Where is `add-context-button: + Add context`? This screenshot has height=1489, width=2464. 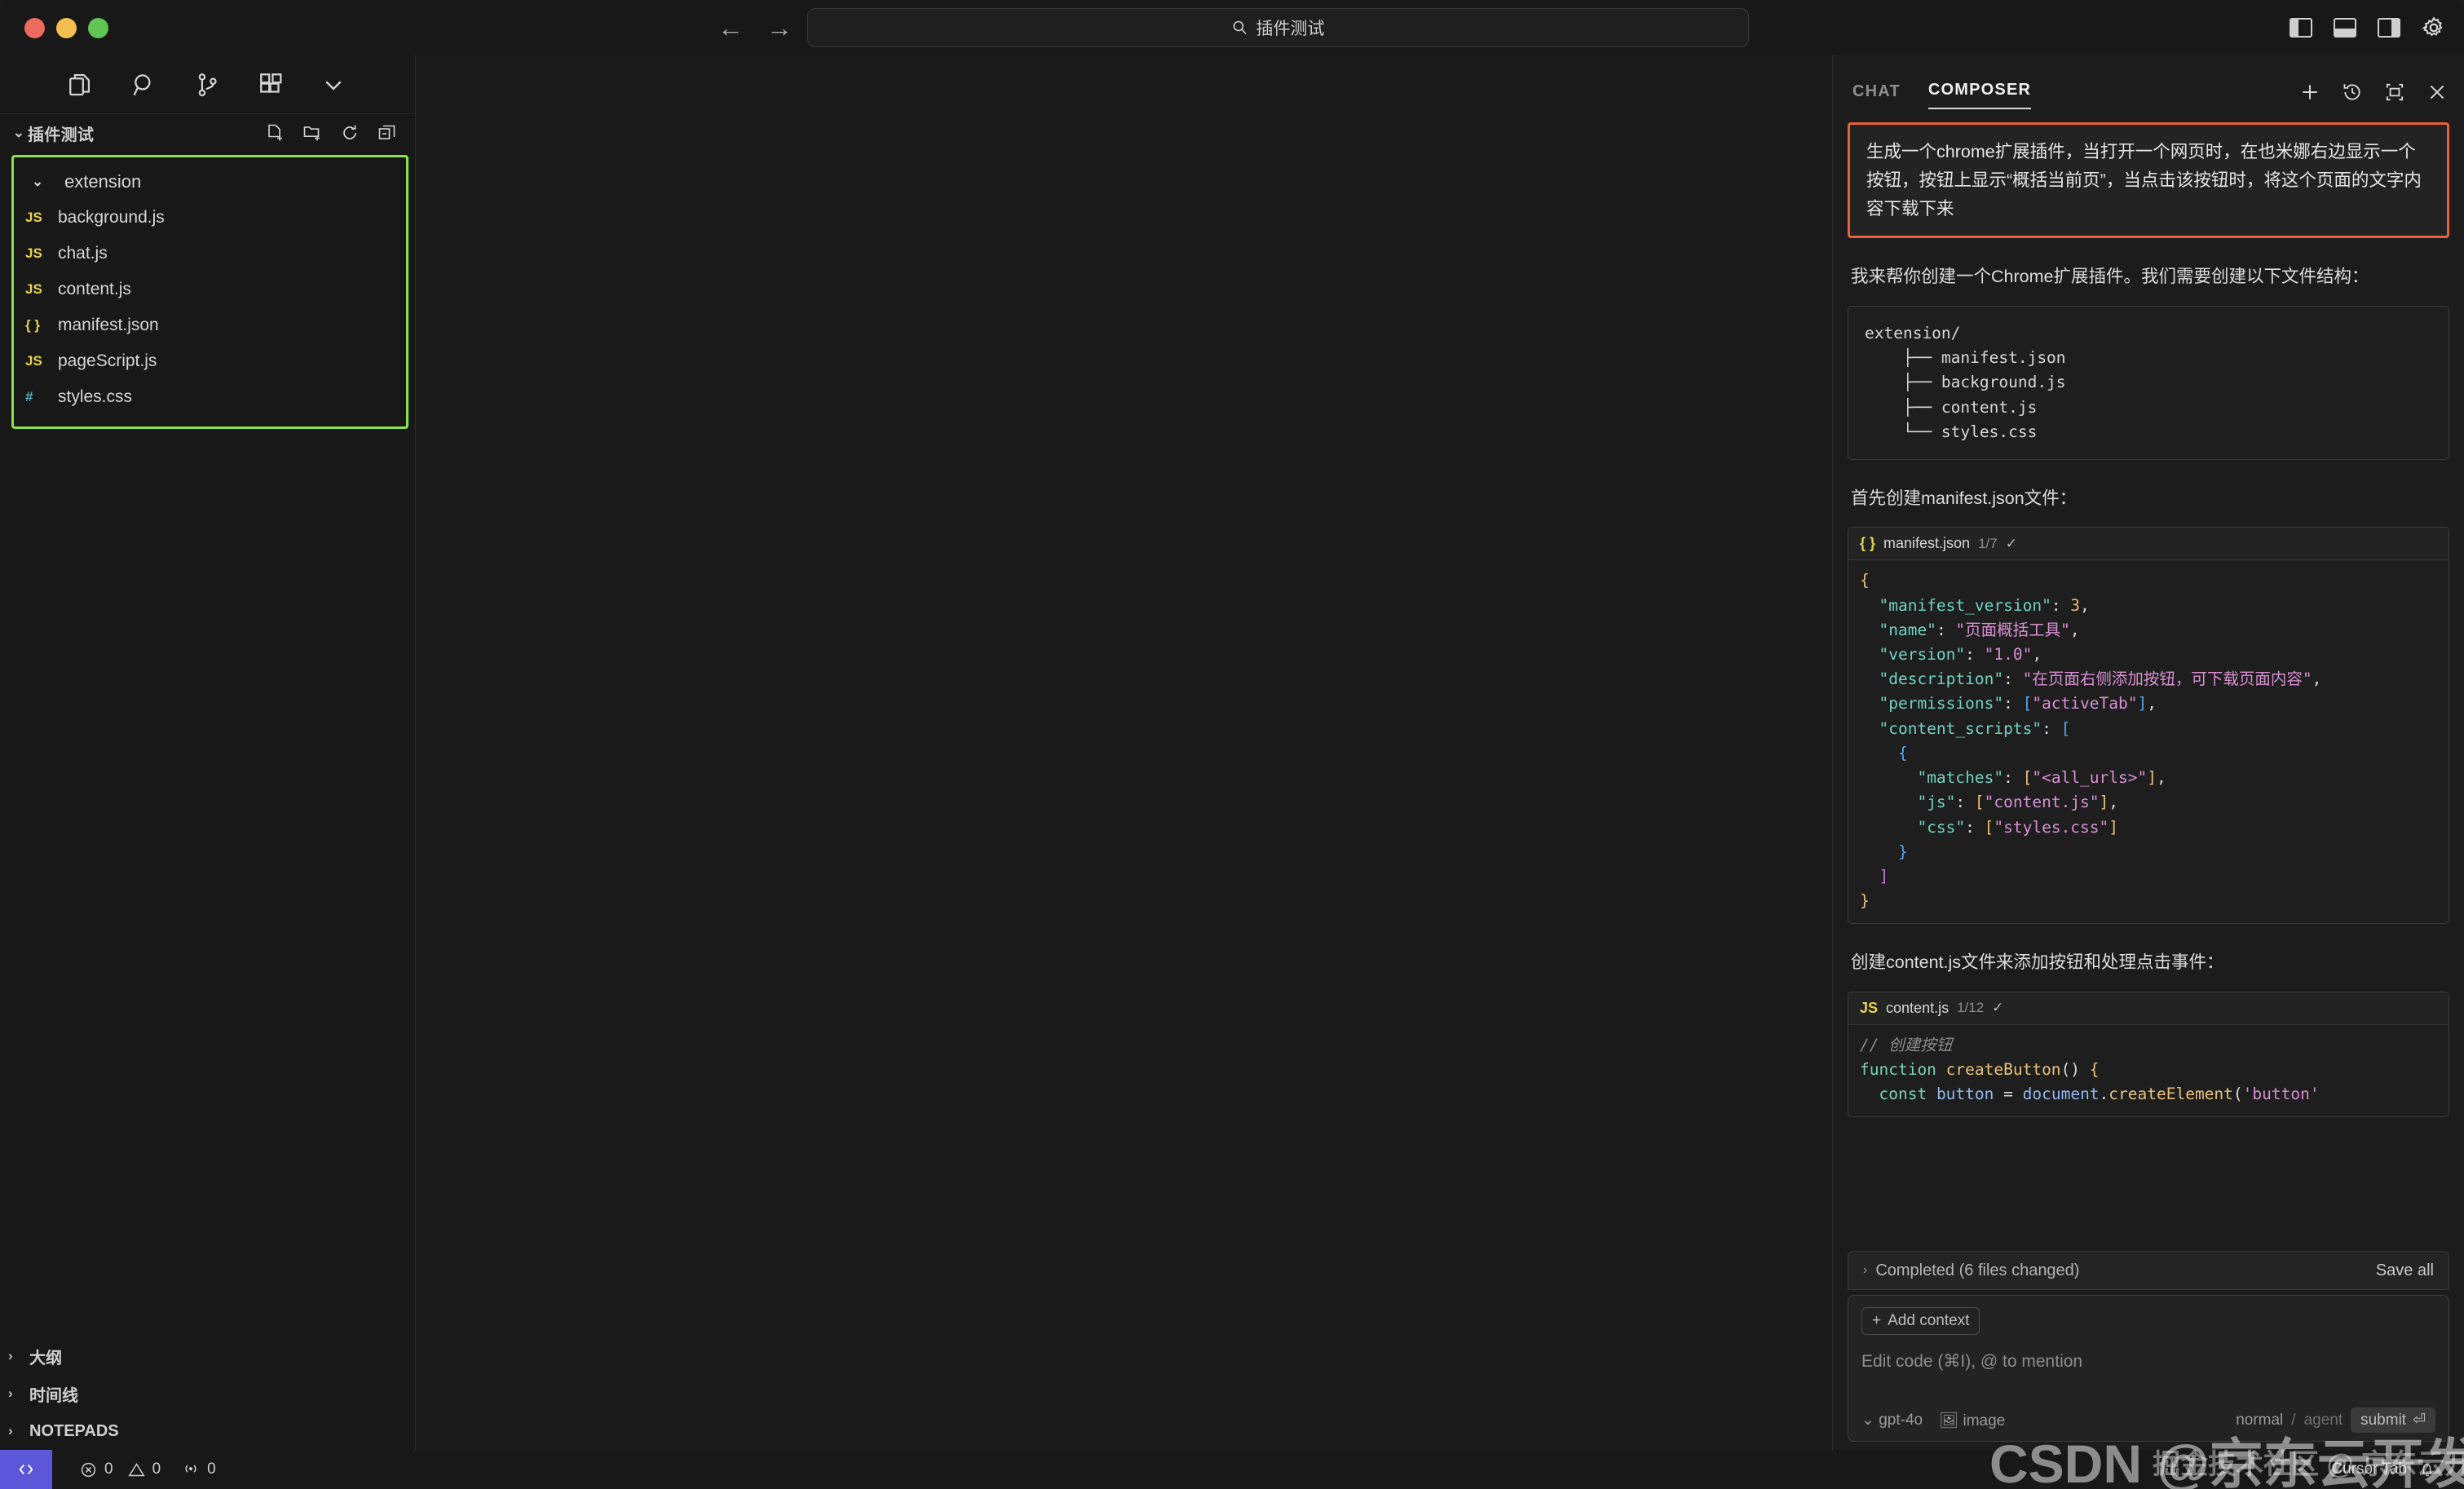
add-context-button: + Add context is located at coordinates (1920, 1321).